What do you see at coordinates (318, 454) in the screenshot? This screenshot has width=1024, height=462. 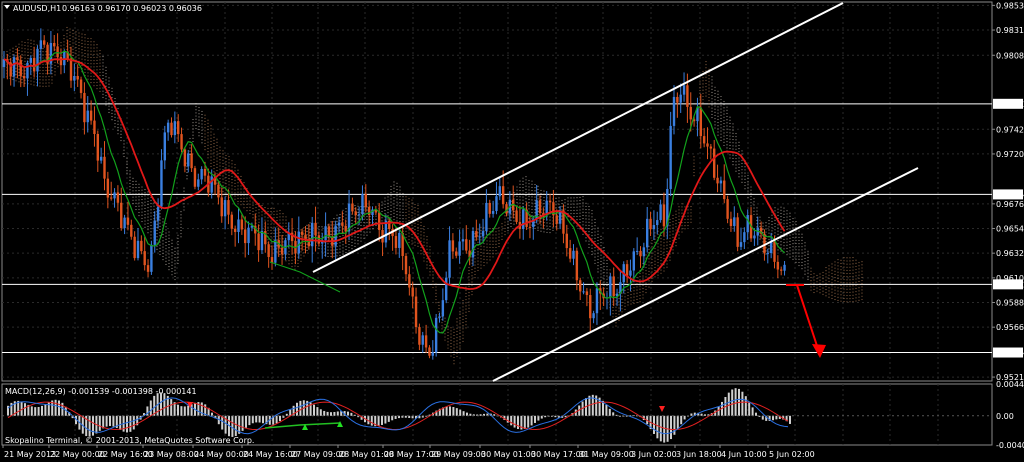 I see `x-axis-tick-label: 27 May 09:00` at bounding box center [318, 454].